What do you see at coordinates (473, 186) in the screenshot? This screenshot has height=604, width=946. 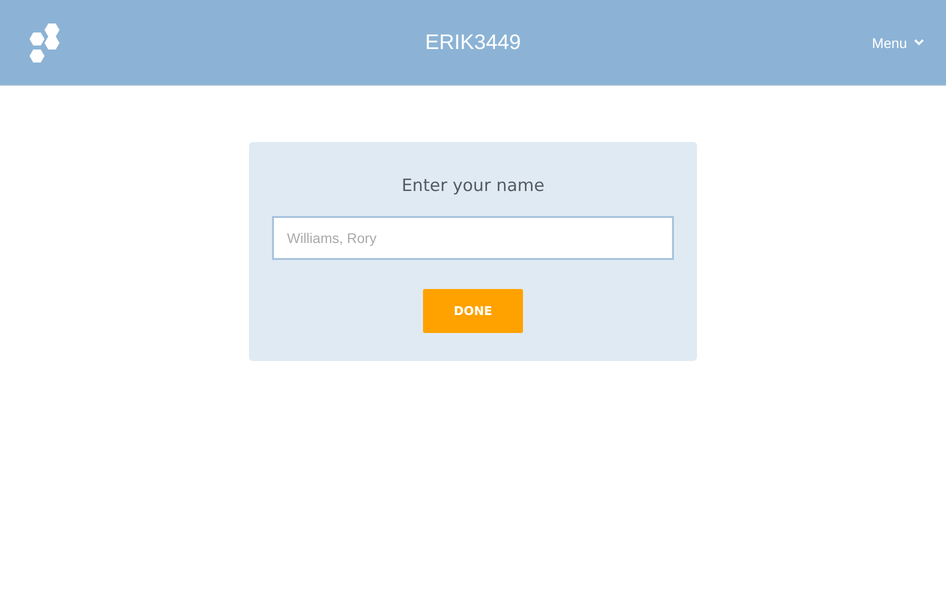 I see `form-heading: Enter your name` at bounding box center [473, 186].